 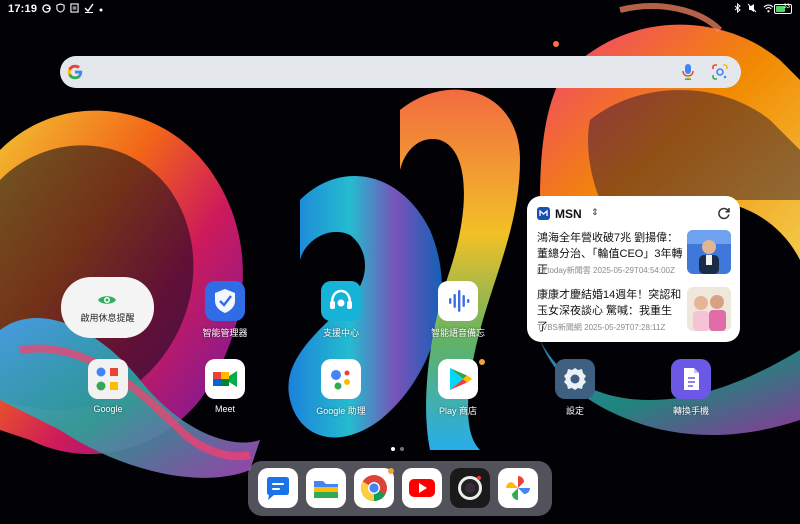 What do you see at coordinates (688, 72) in the screenshot?
I see `microphone-icon` at bounding box center [688, 72].